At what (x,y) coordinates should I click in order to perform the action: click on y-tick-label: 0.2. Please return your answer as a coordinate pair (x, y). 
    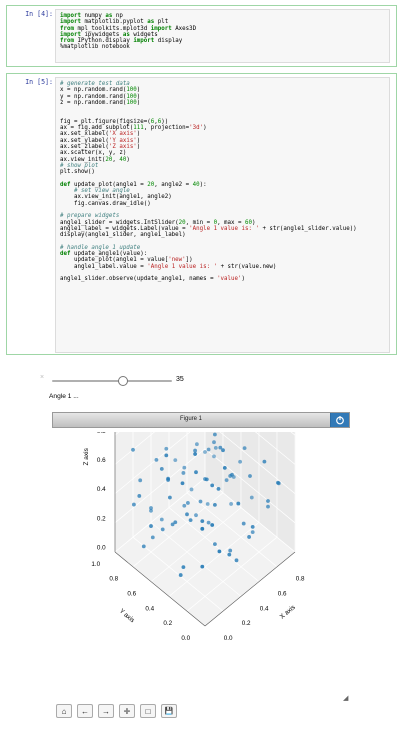
    Looking at the image, I should click on (167, 623).